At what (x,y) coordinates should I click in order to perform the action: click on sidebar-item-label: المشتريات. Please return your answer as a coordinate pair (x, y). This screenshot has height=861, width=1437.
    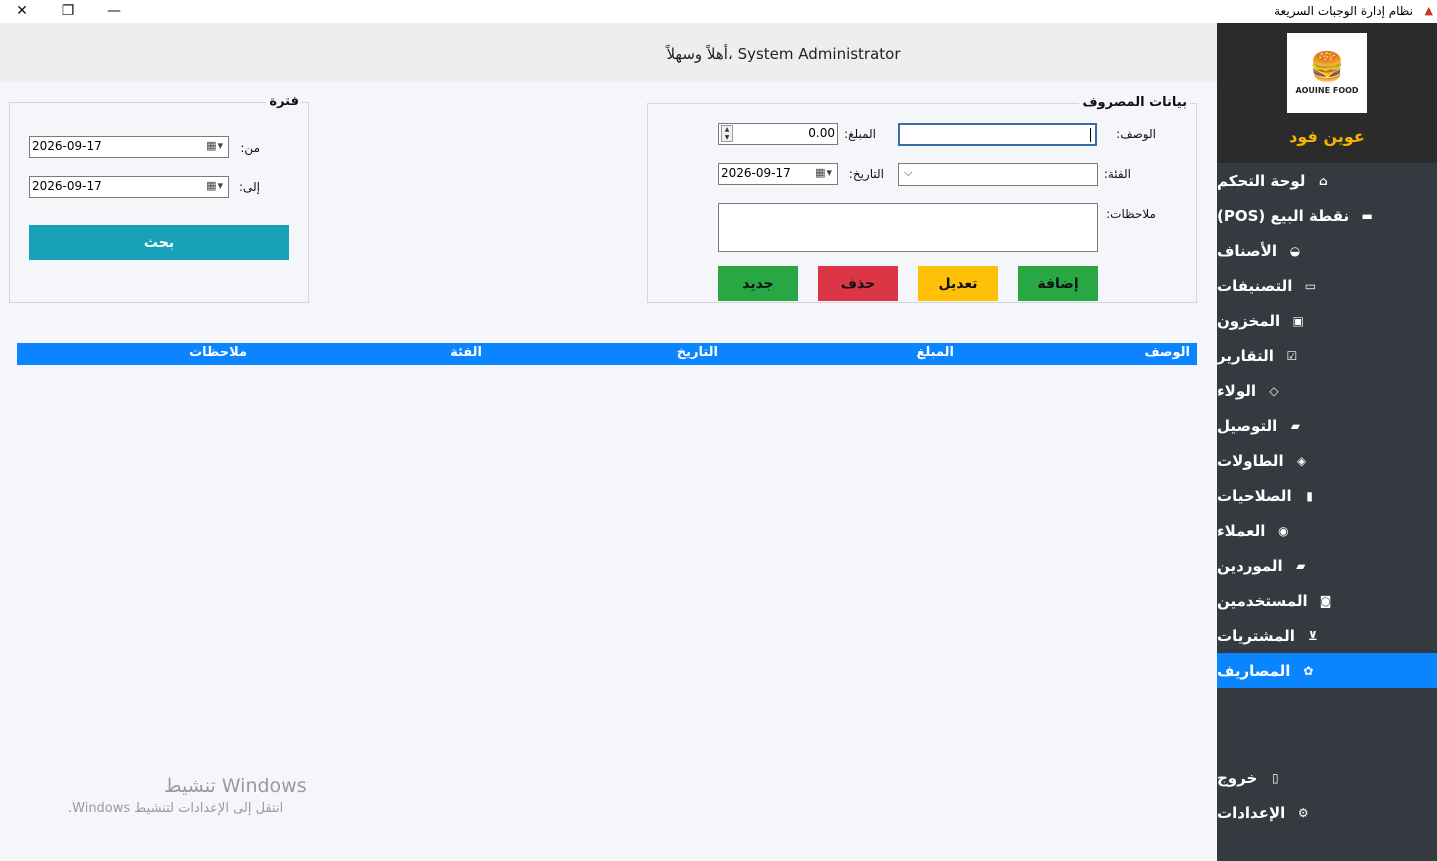
    Looking at the image, I should click on (1256, 635).